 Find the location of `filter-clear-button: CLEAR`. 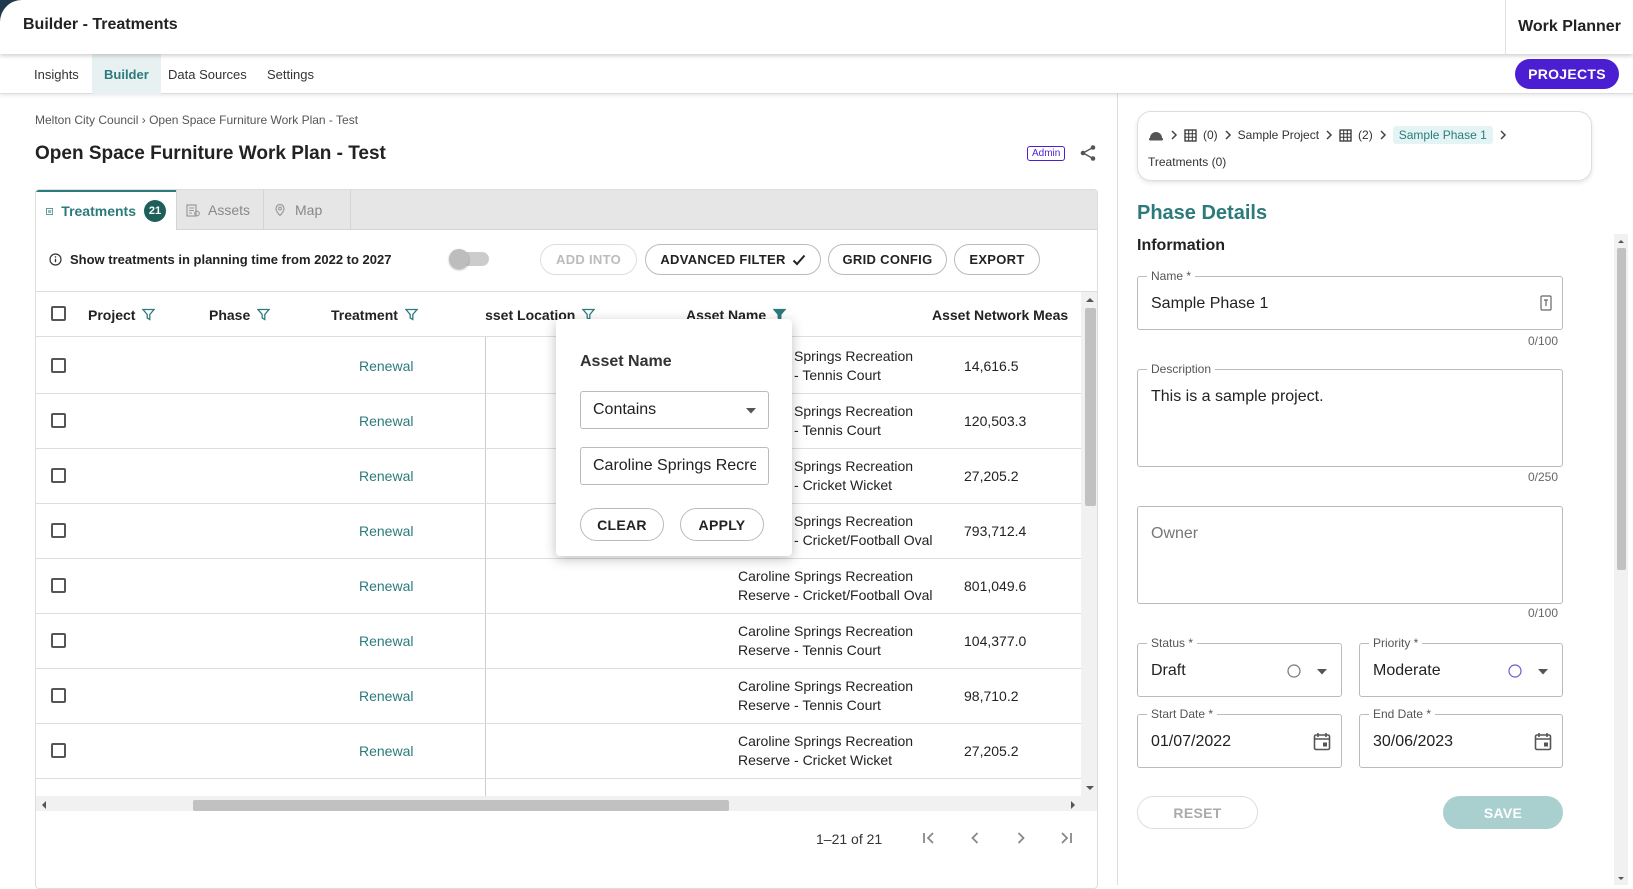

filter-clear-button: CLEAR is located at coordinates (622, 524).